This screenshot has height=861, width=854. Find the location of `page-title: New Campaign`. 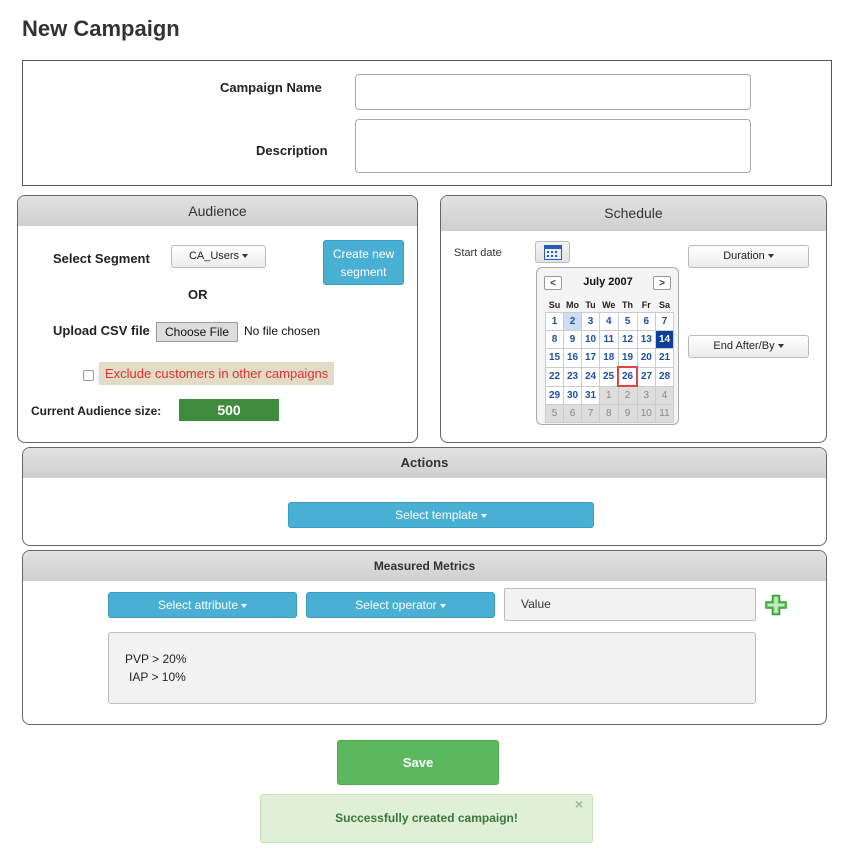

page-title: New Campaign is located at coordinates (101, 28).